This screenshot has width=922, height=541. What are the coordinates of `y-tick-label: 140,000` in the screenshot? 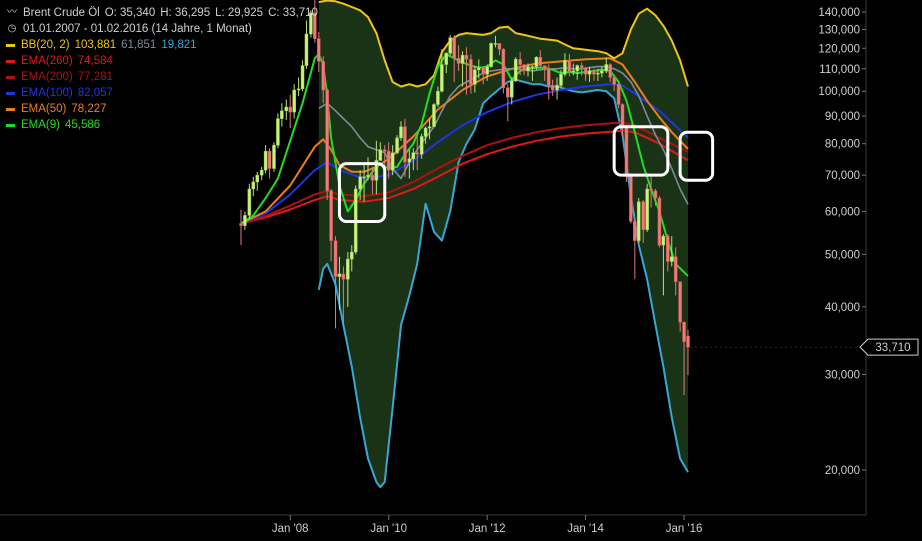 It's located at (839, 13).